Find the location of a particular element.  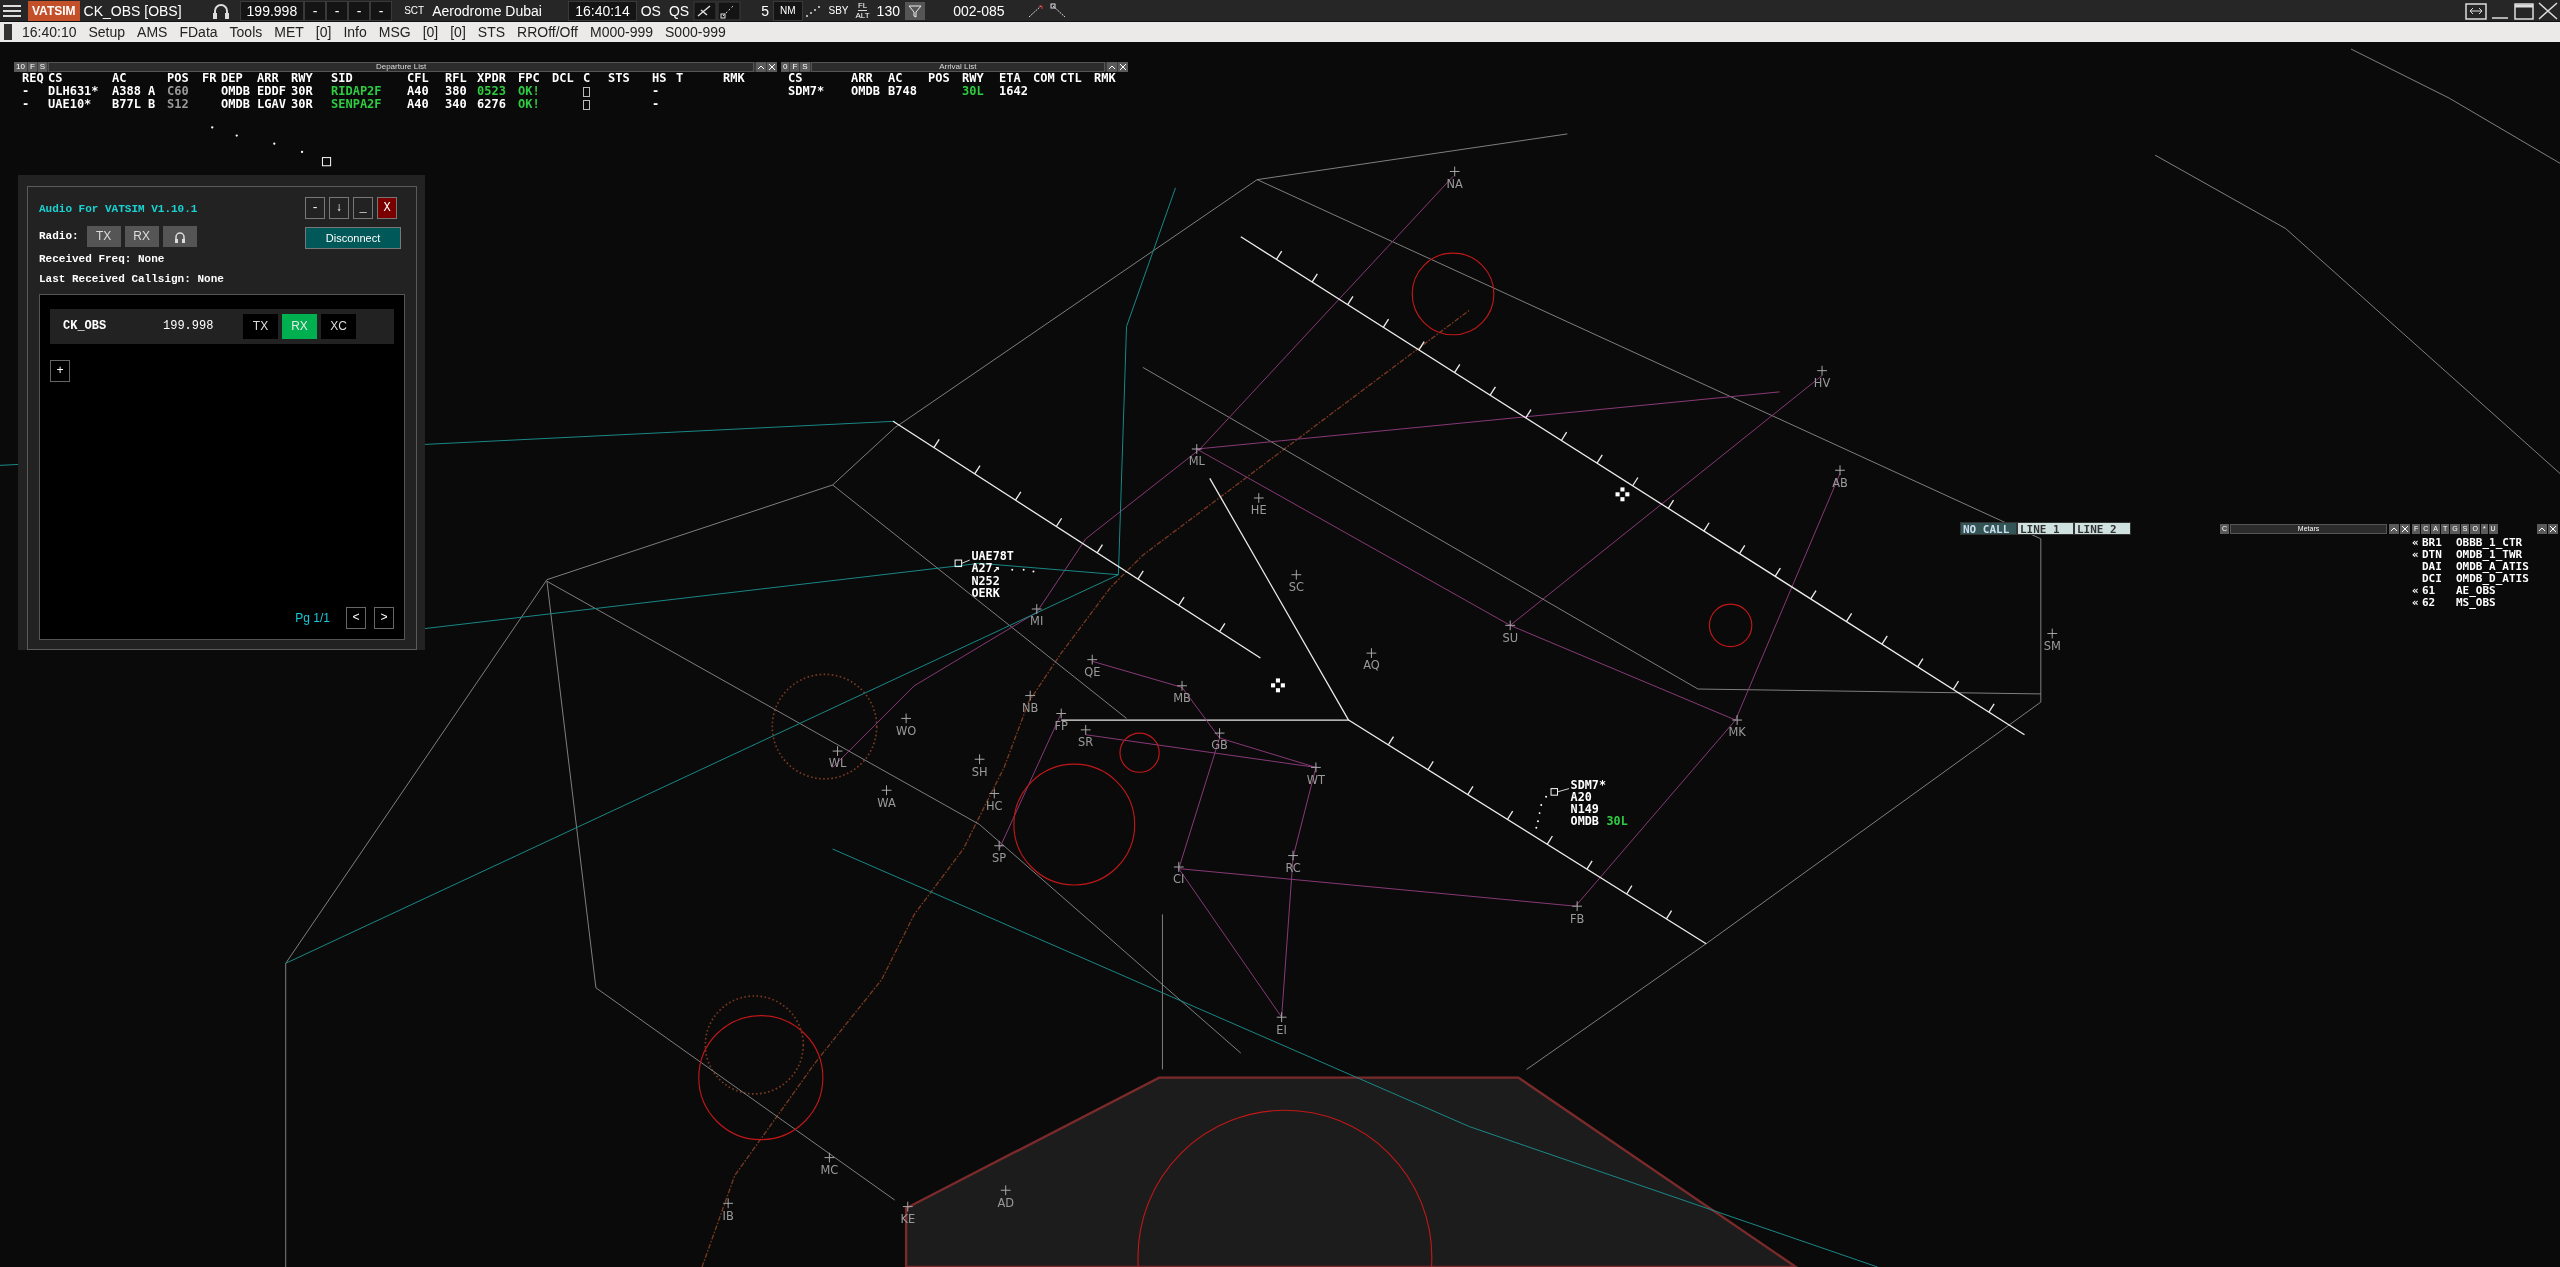

mode-toggle: TX is located at coordinates (260, 326).